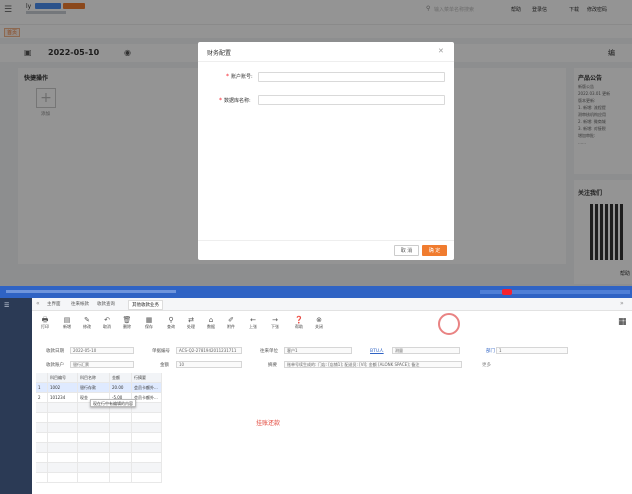  What do you see at coordinates (326, 52) in the screenshot?
I see `dialog-header: 财务配置 ✕` at bounding box center [326, 52].